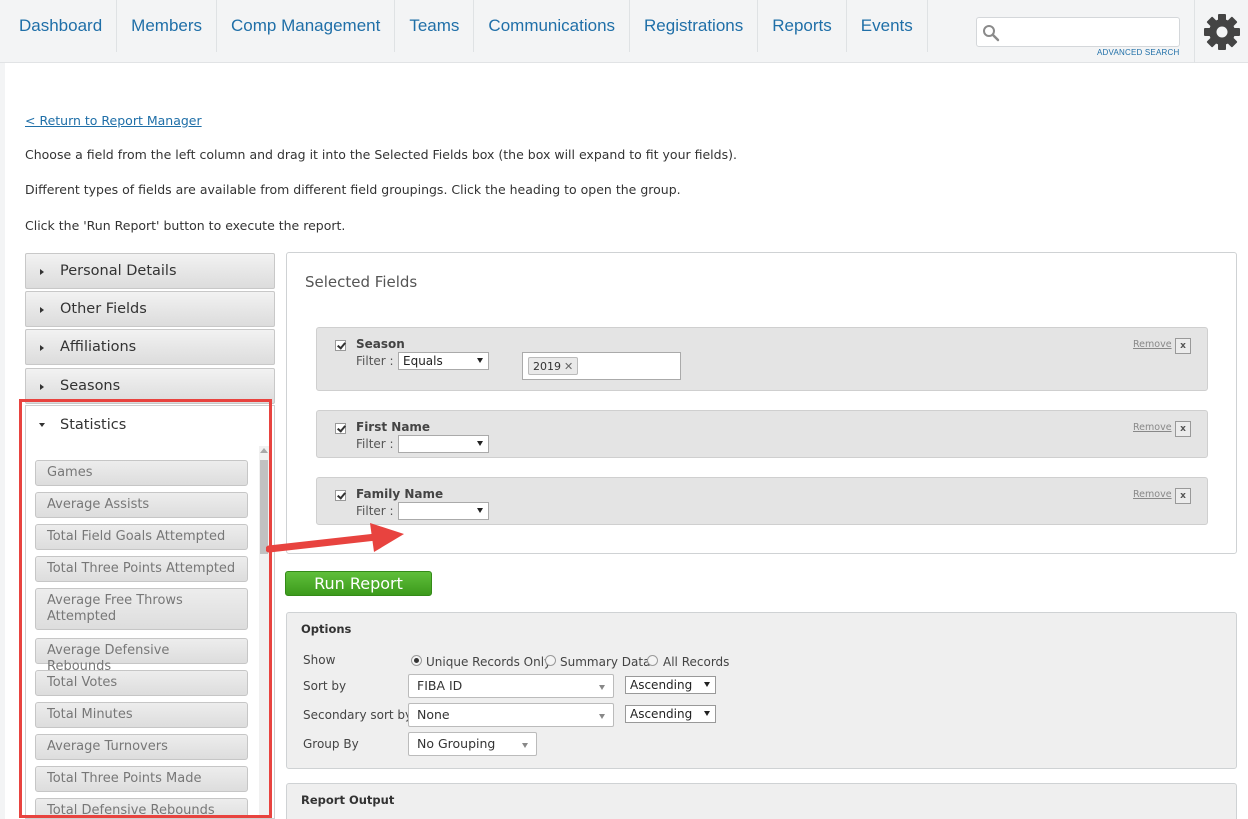  What do you see at coordinates (762, 359) in the screenshot?
I see `selected-field-season: Season Filter : Equals 2019 ✕ Remove x` at bounding box center [762, 359].